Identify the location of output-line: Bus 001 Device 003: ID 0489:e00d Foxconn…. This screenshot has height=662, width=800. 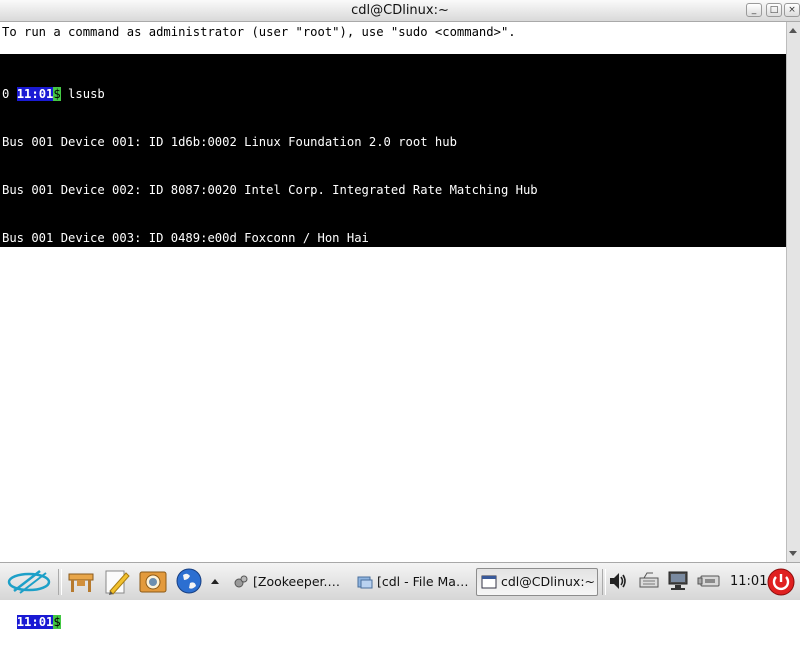
(185, 238).